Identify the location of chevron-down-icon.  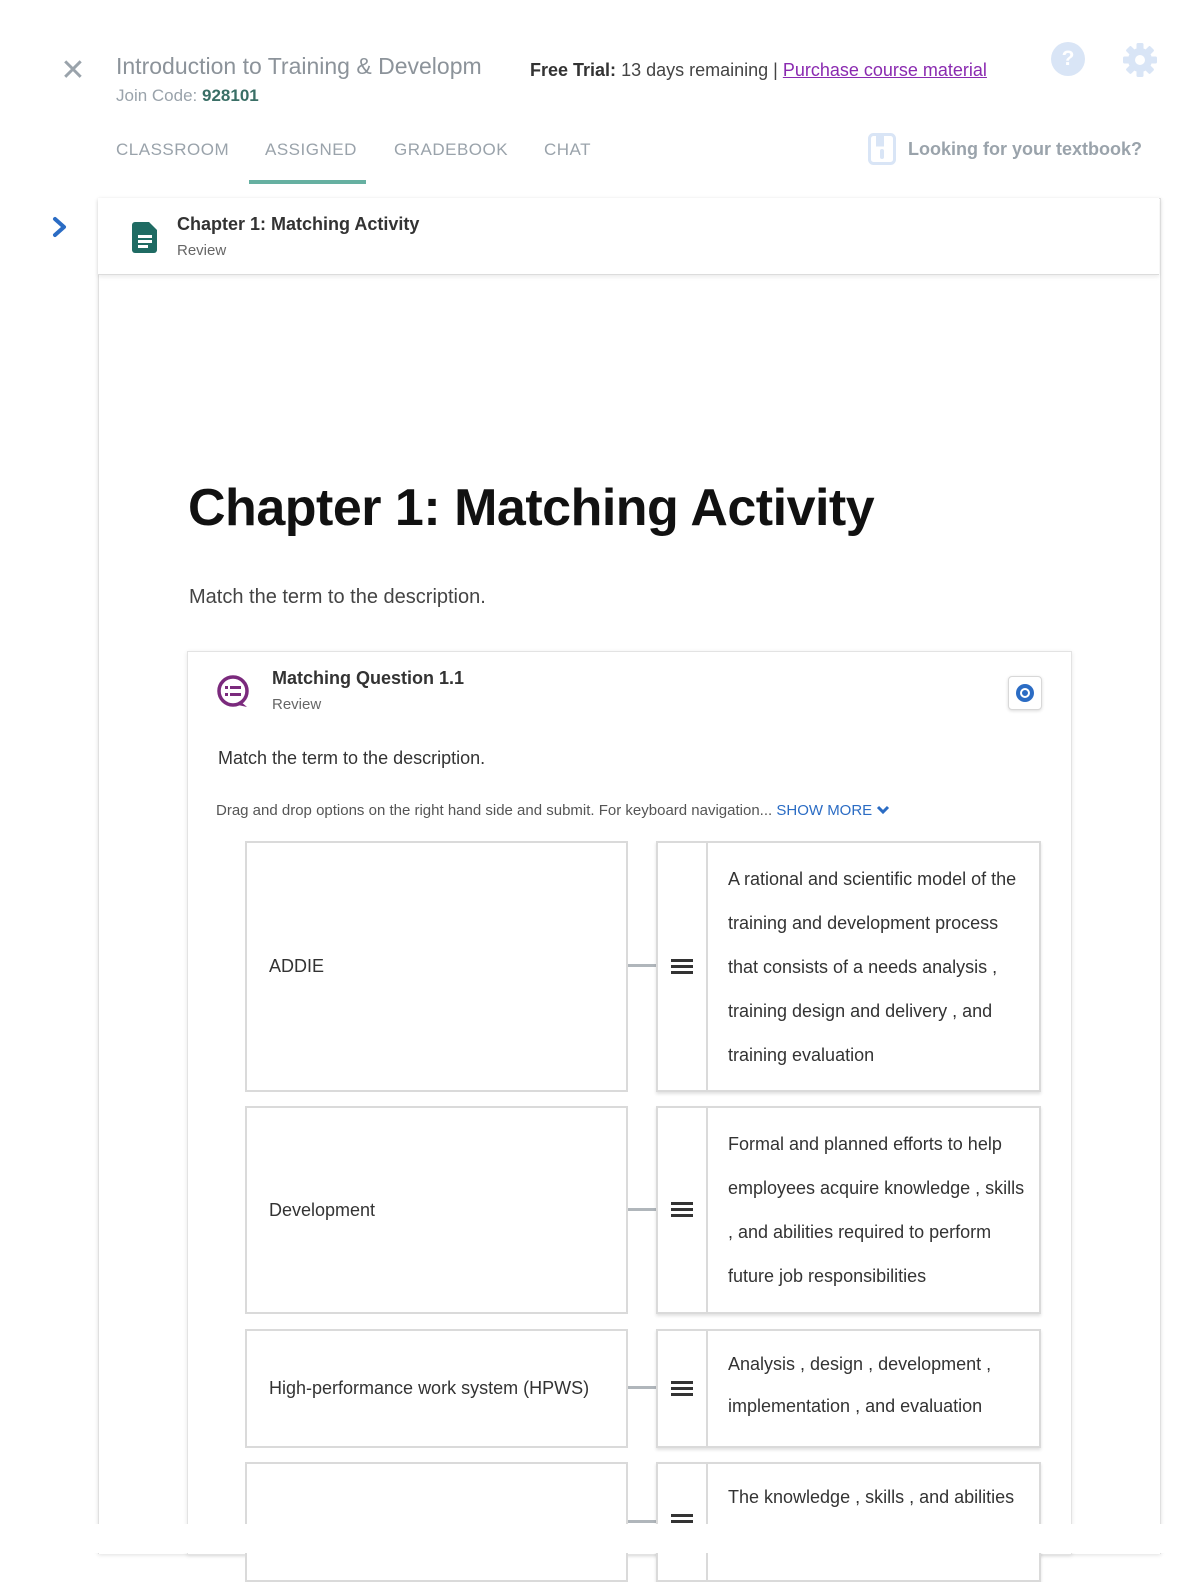
(883, 810).